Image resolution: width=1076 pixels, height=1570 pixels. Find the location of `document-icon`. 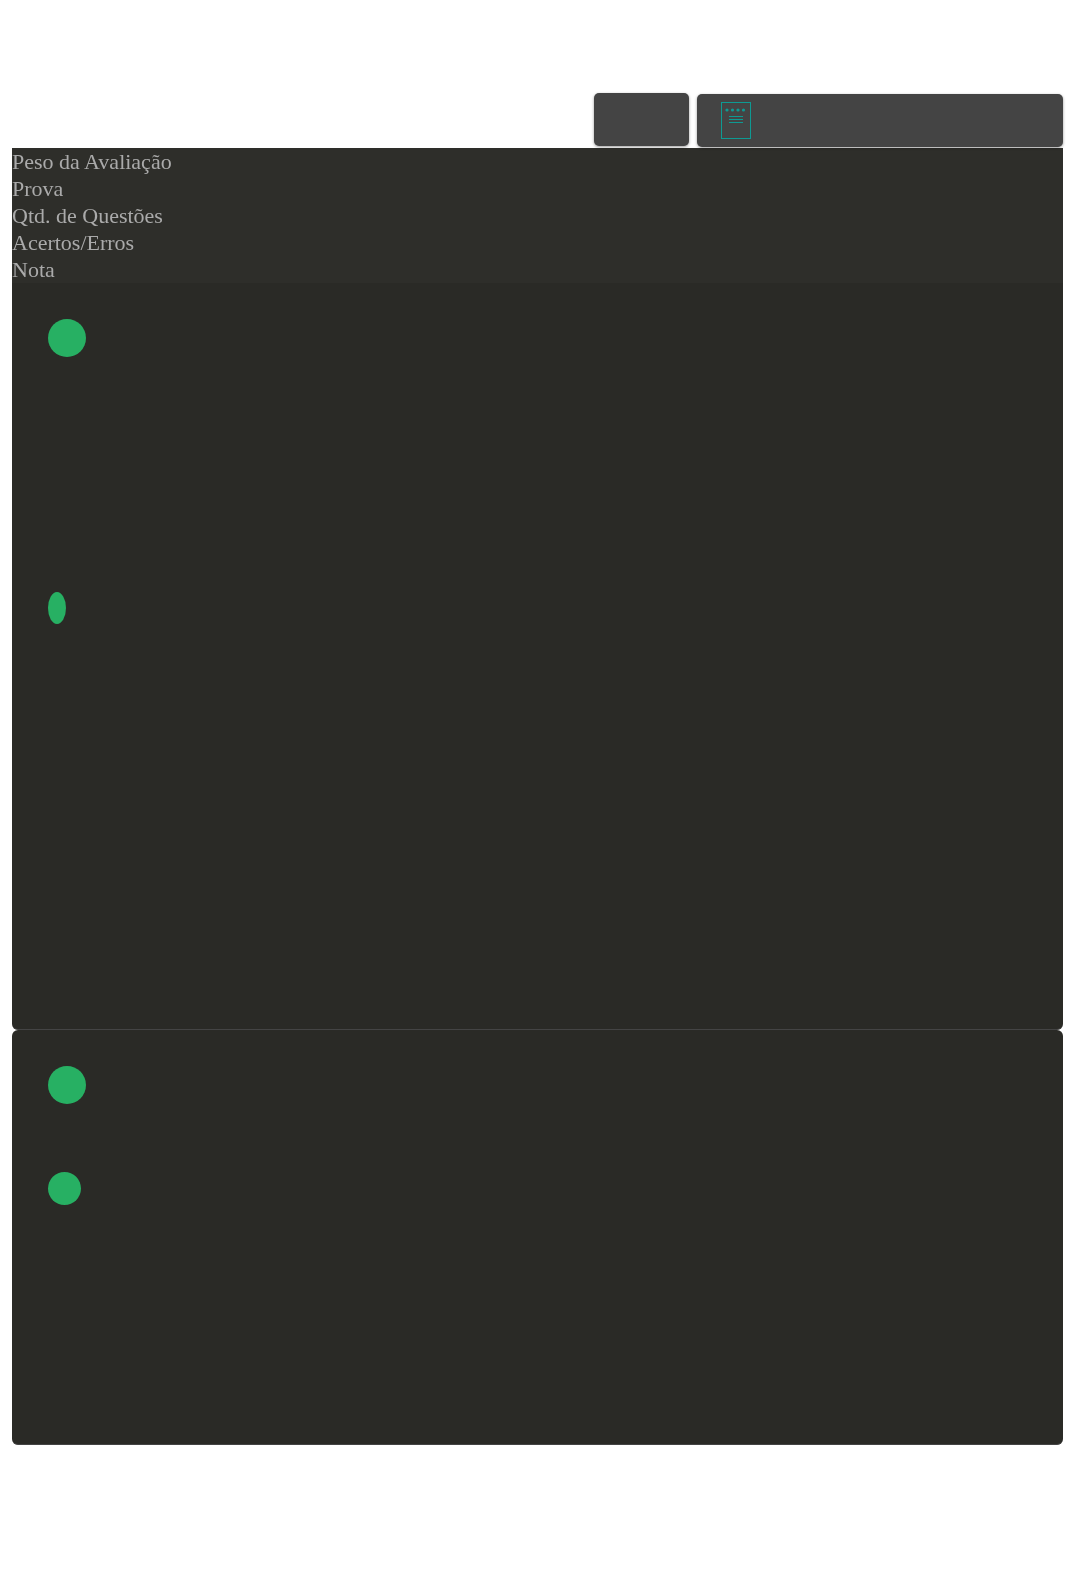

document-icon is located at coordinates (736, 120).